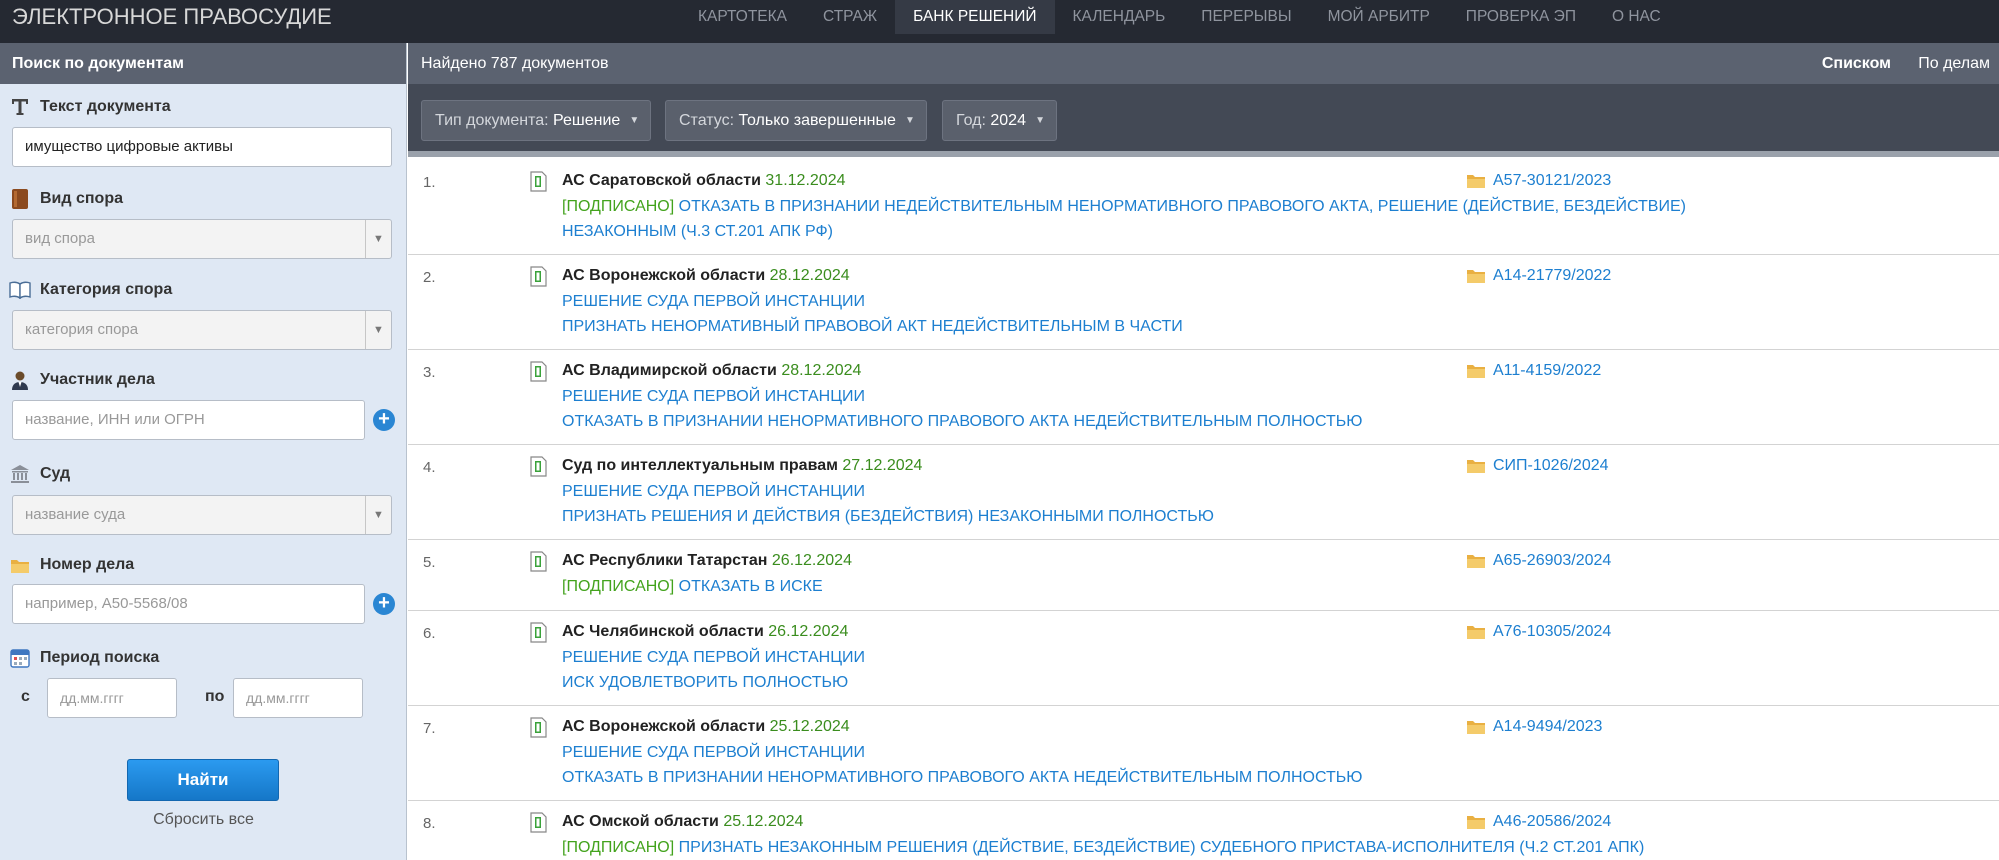 This screenshot has width=1999, height=860. Describe the element at coordinates (384, 420) in the screenshot. I see `add-participant-plus-icon: +` at that location.